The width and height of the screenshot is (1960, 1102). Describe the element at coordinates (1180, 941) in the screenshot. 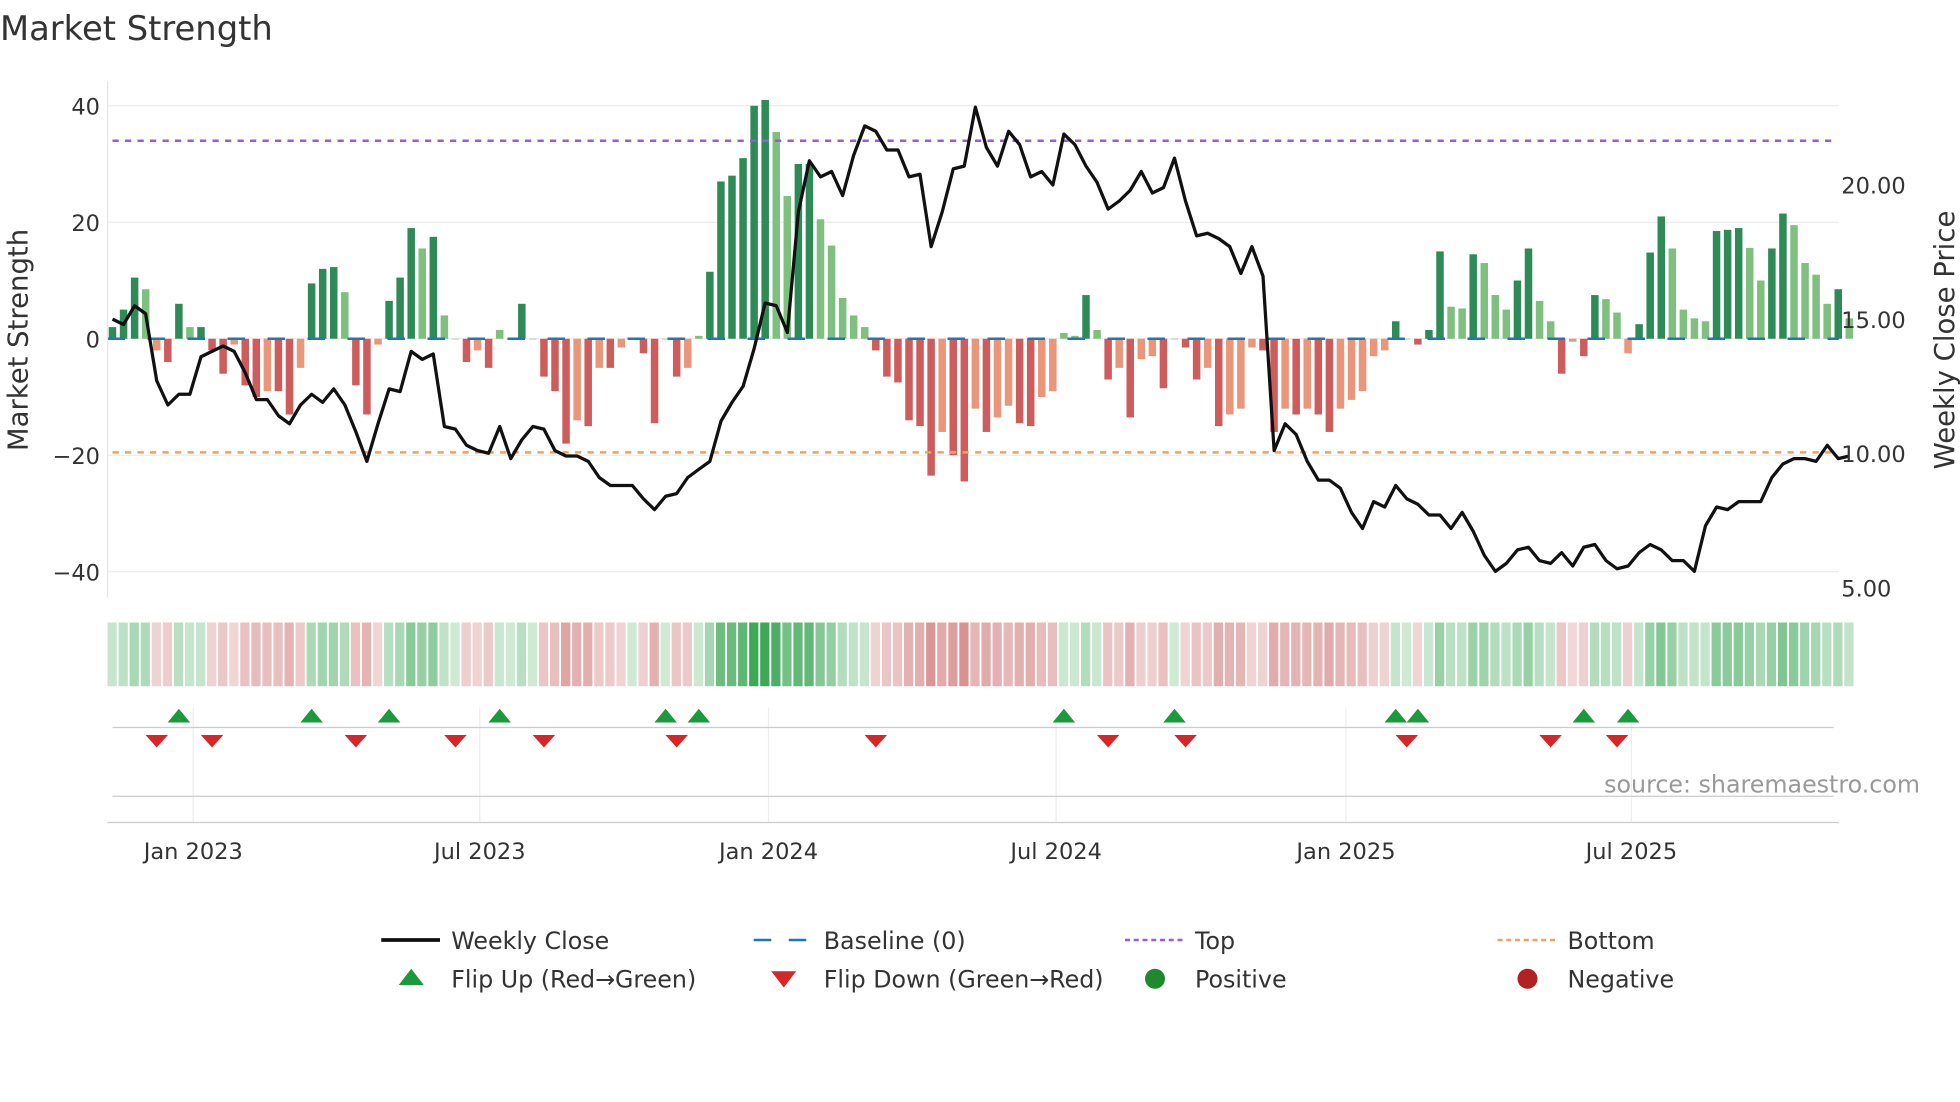

I see `legend-item: Top` at that location.